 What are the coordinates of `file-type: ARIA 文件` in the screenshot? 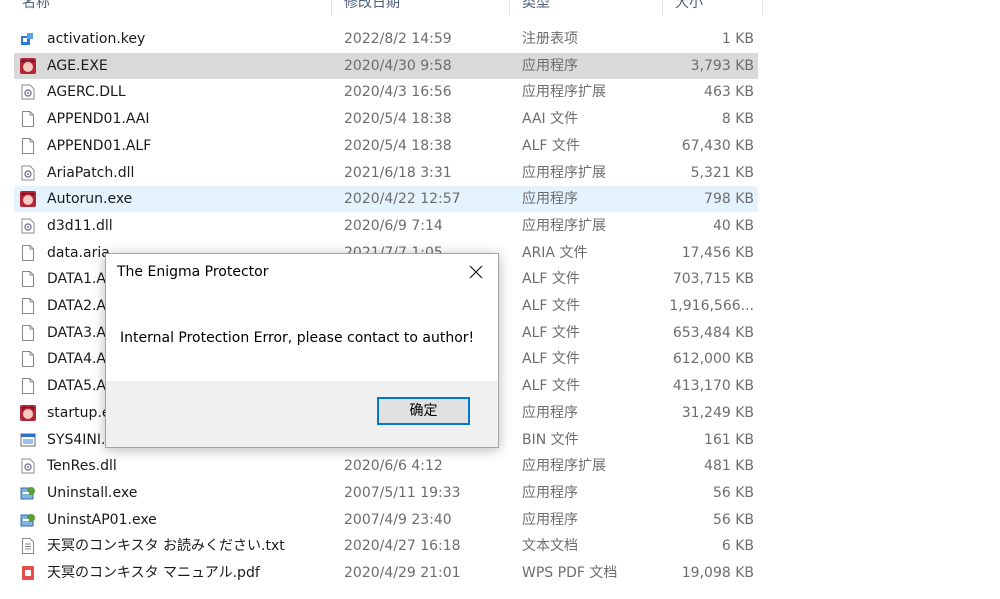 It's located at (555, 252).